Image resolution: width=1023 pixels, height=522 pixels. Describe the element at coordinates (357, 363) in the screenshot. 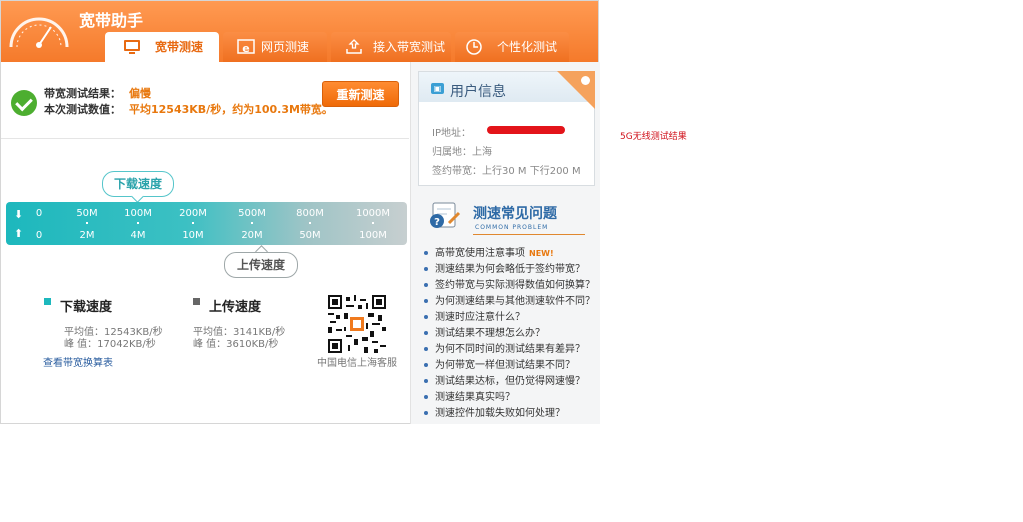

I see `qr-code-label: 中国电信上海客服` at that location.